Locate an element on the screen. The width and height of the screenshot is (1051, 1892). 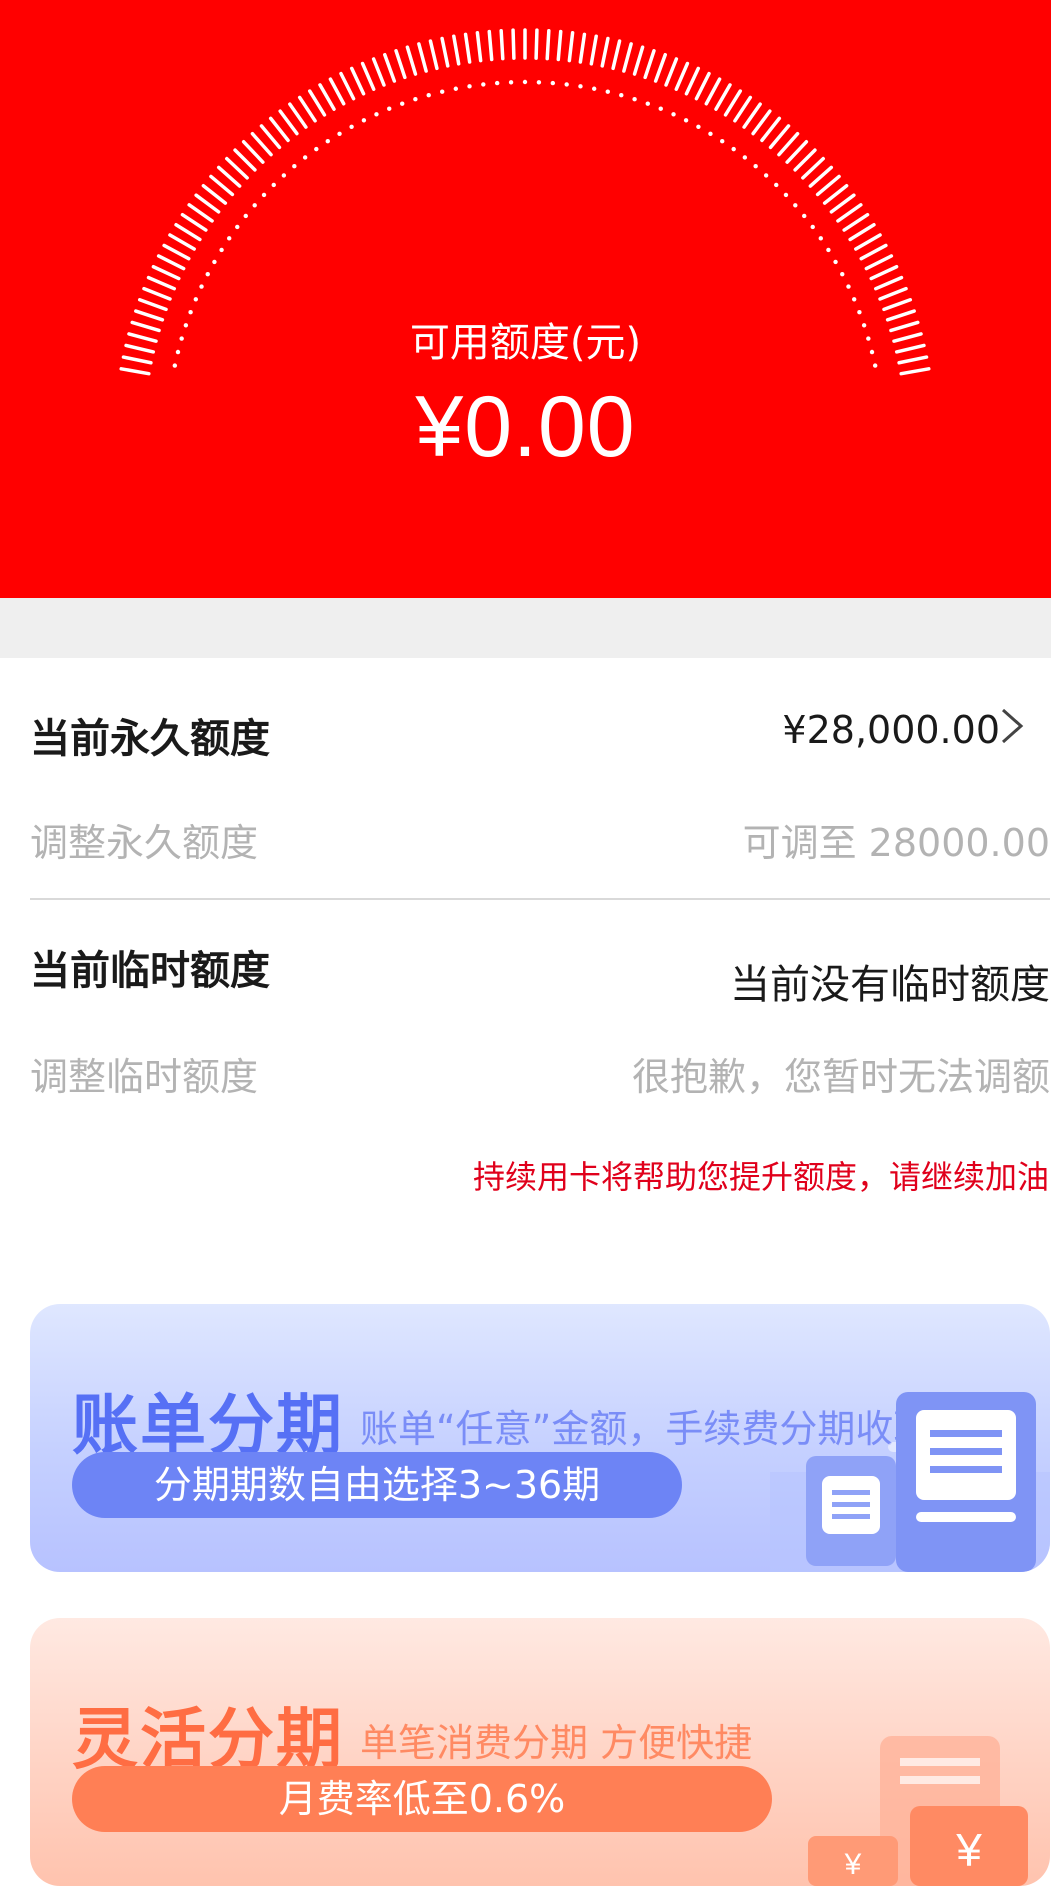
bill-installment-badge: 分期期数自由选择3~36期 is located at coordinates (377, 1485).